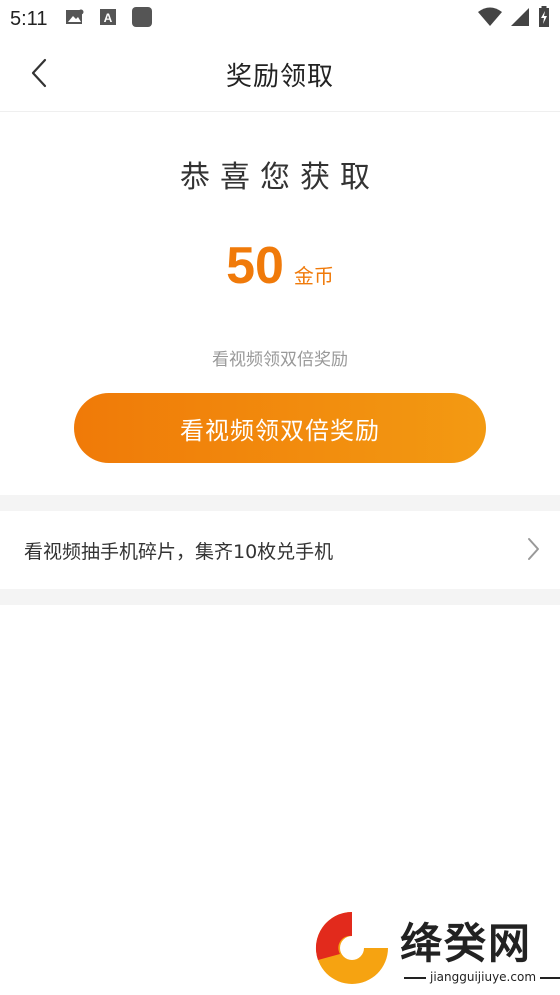 The height and width of the screenshot is (995, 560). I want to click on watch-video-double-reward-button: 看视频领双倍奖励, so click(280, 428).